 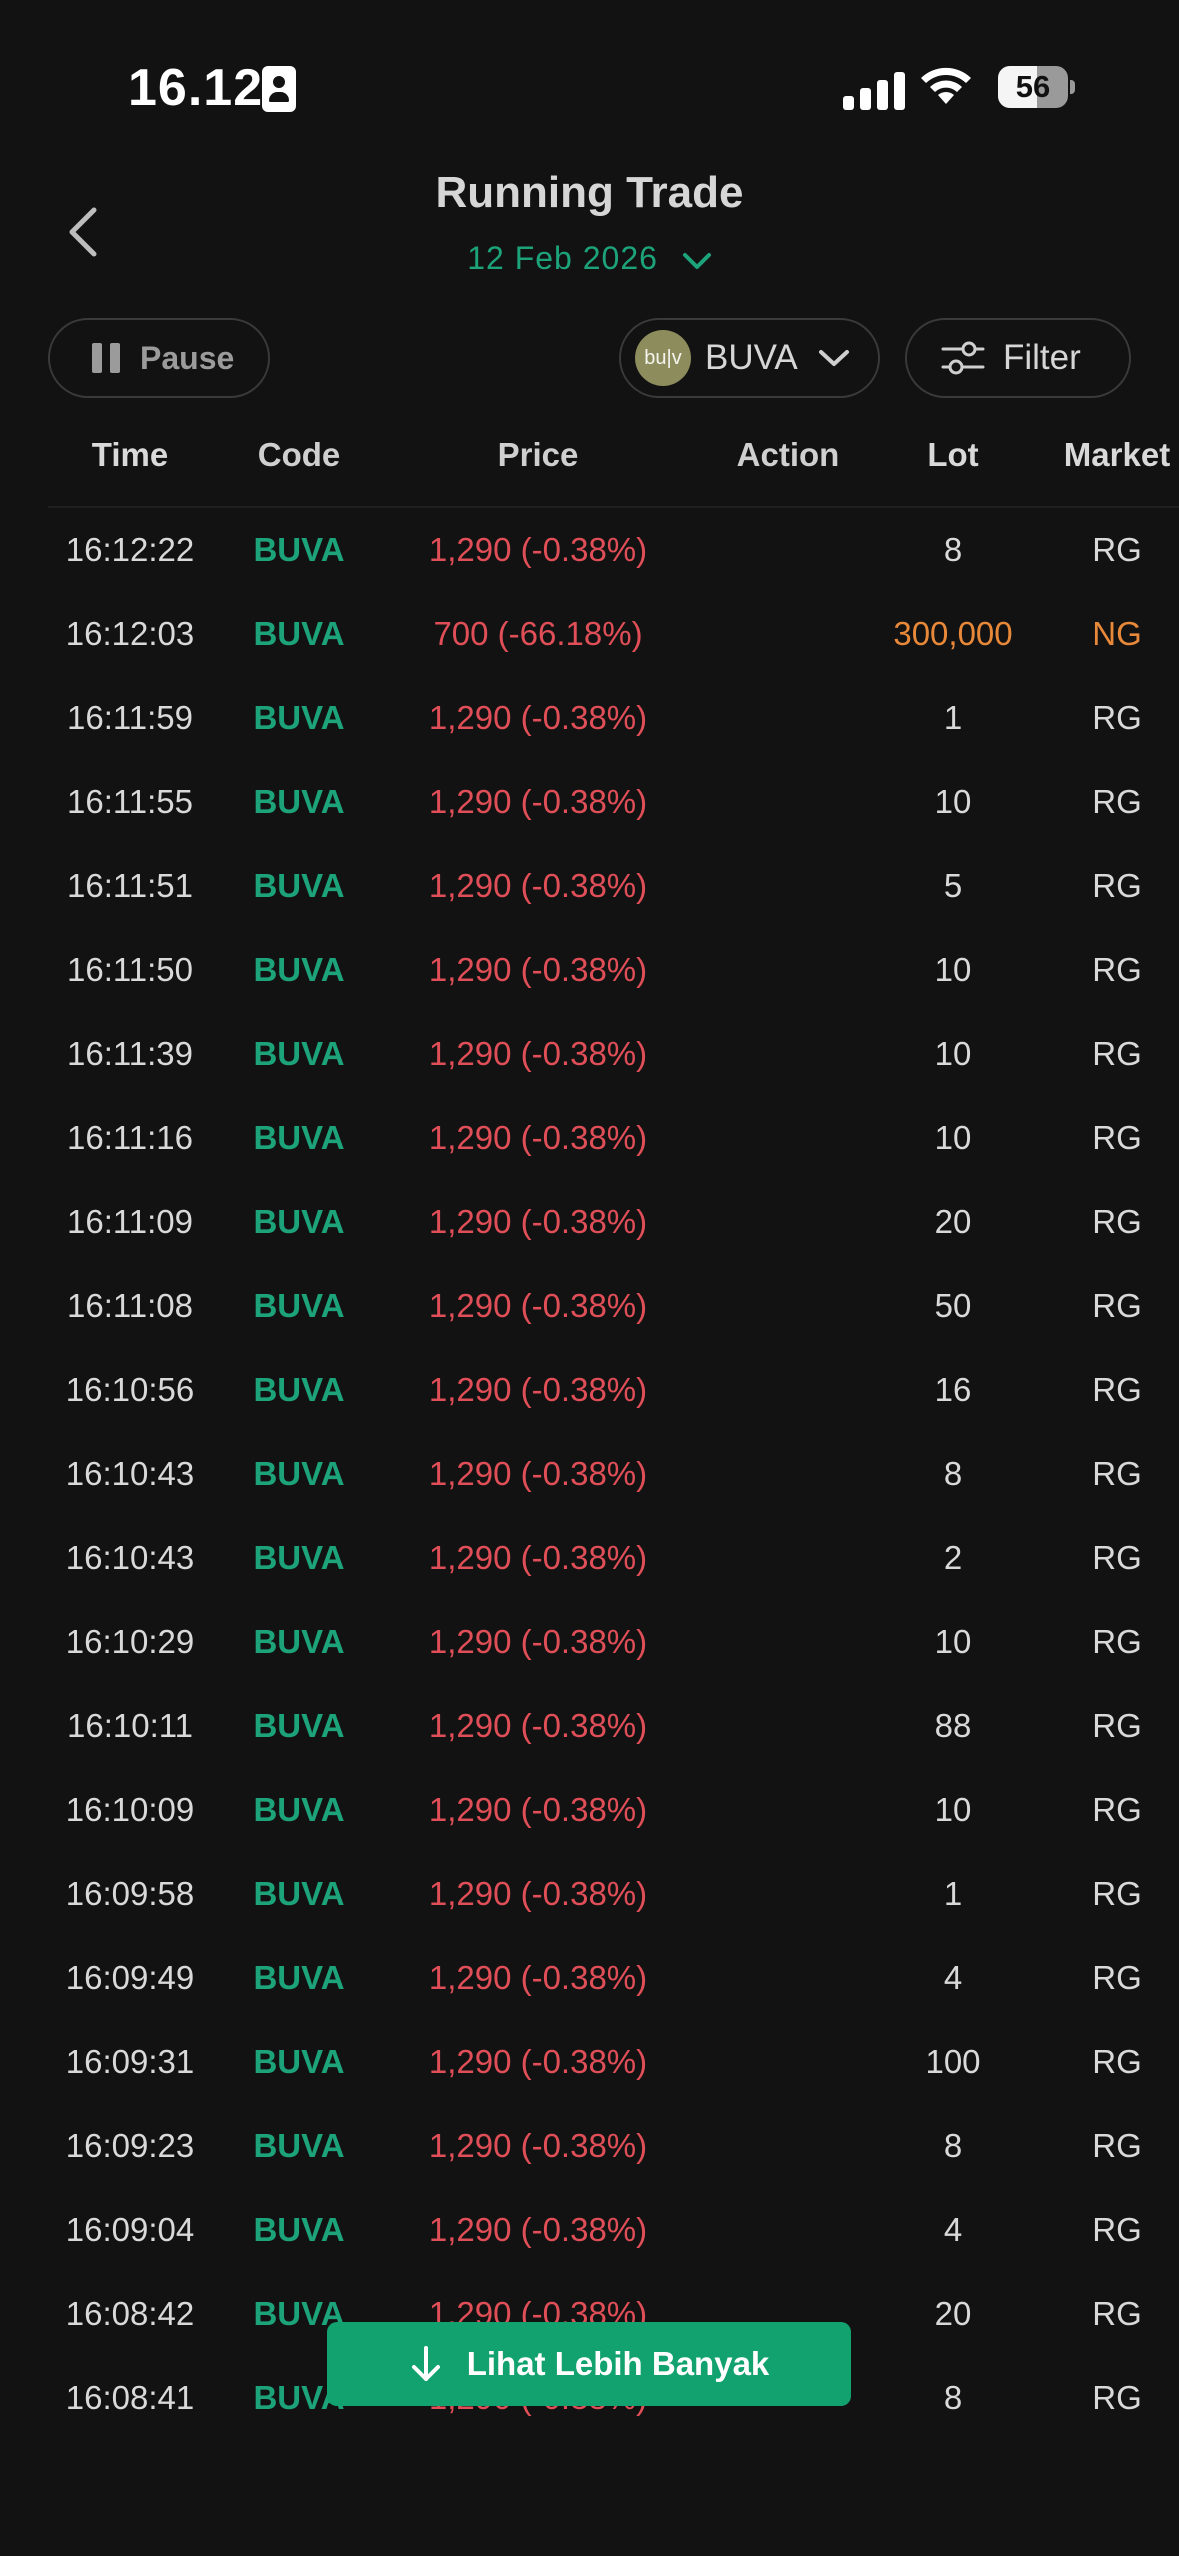 I want to click on stock-selector: bu|v BUVA, so click(x=749, y=358).